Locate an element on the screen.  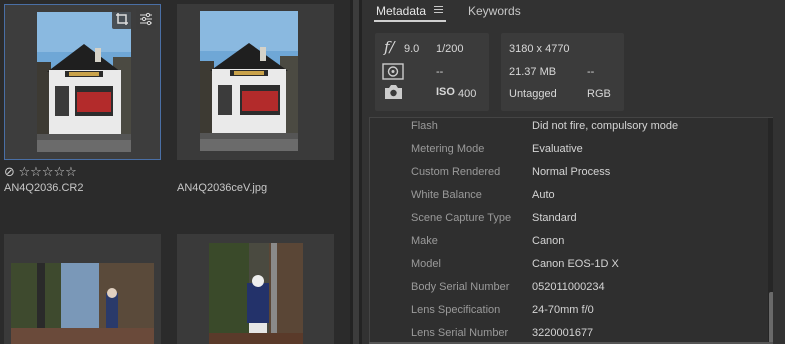
iso-value: 400 is located at coordinates (467, 94).